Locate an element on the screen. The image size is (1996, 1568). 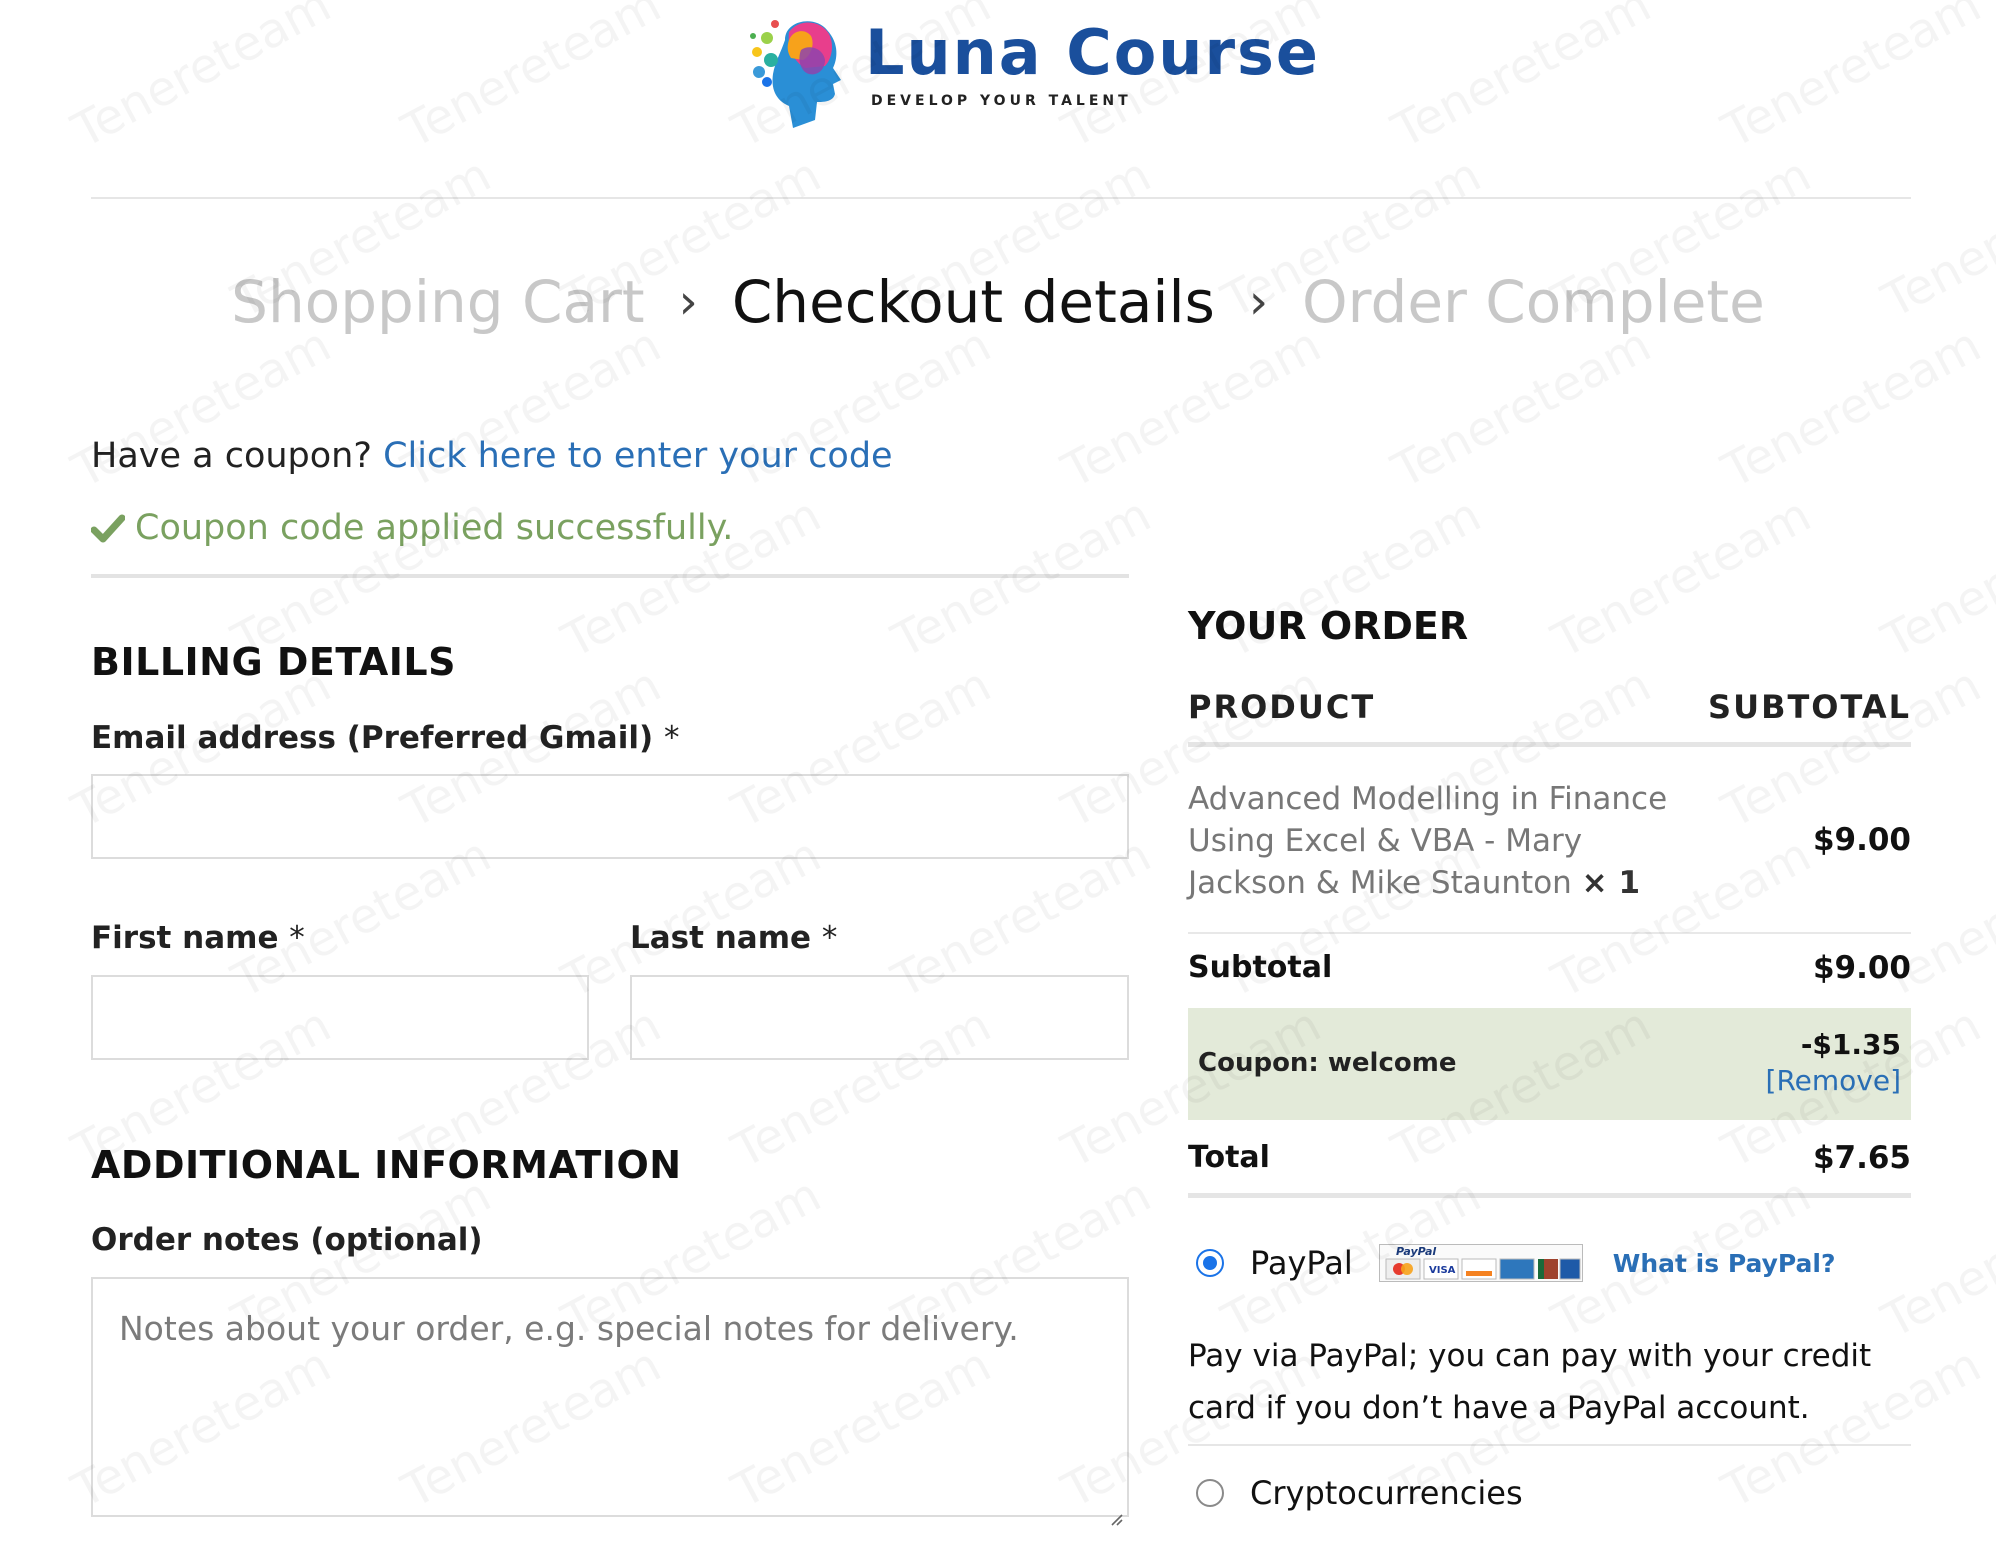
what-is-paypal-link: What is PayPal? is located at coordinates (1724, 1263).